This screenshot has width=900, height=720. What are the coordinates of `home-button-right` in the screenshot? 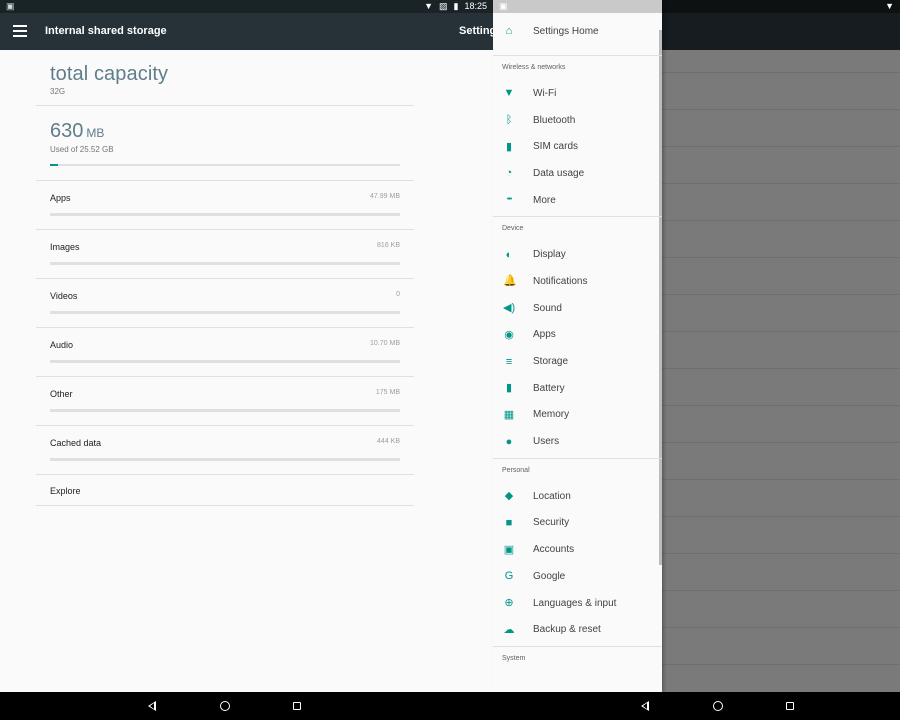 It's located at (718, 706).